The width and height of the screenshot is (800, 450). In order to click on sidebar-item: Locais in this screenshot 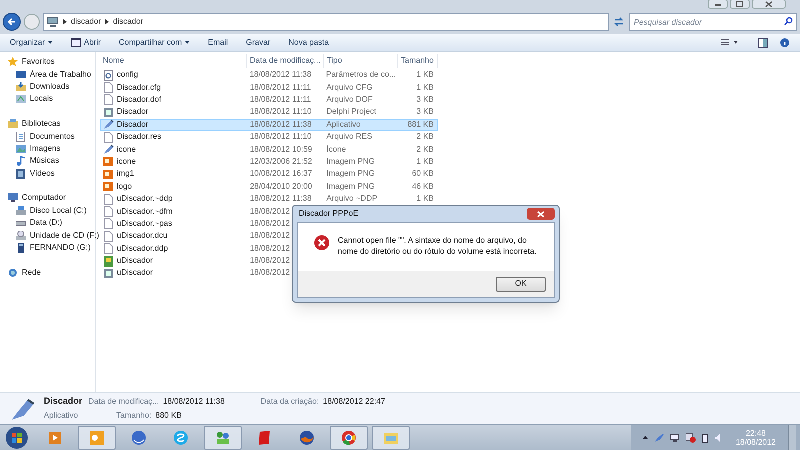, I will do `click(49, 99)`.